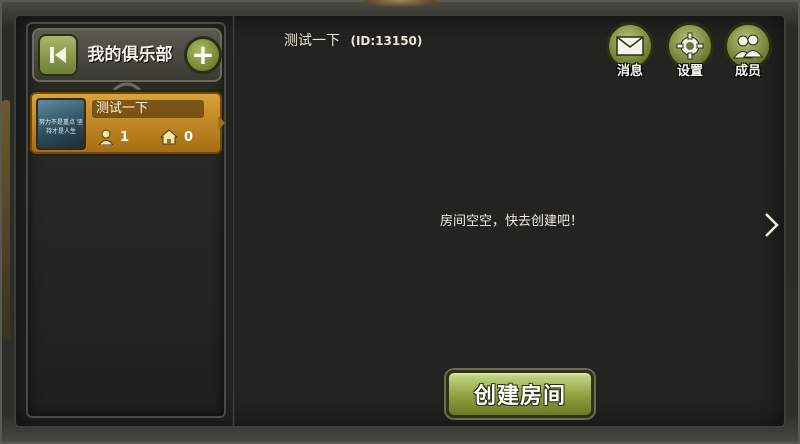 The width and height of the screenshot is (800, 444). I want to click on room-count-value: 0, so click(189, 137).